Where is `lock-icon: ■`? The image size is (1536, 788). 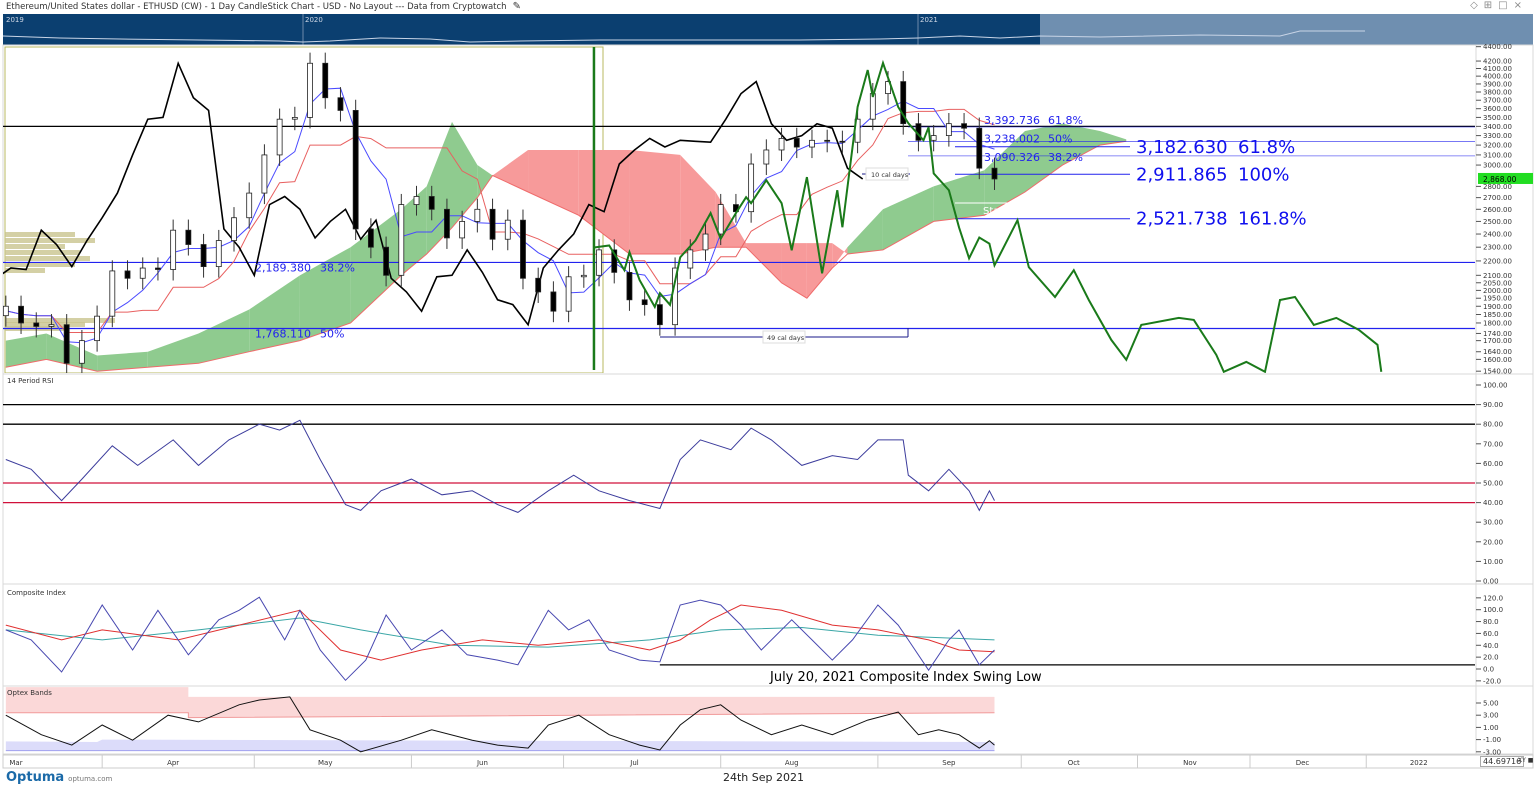
lock-icon: ■ is located at coordinates (1531, 760).